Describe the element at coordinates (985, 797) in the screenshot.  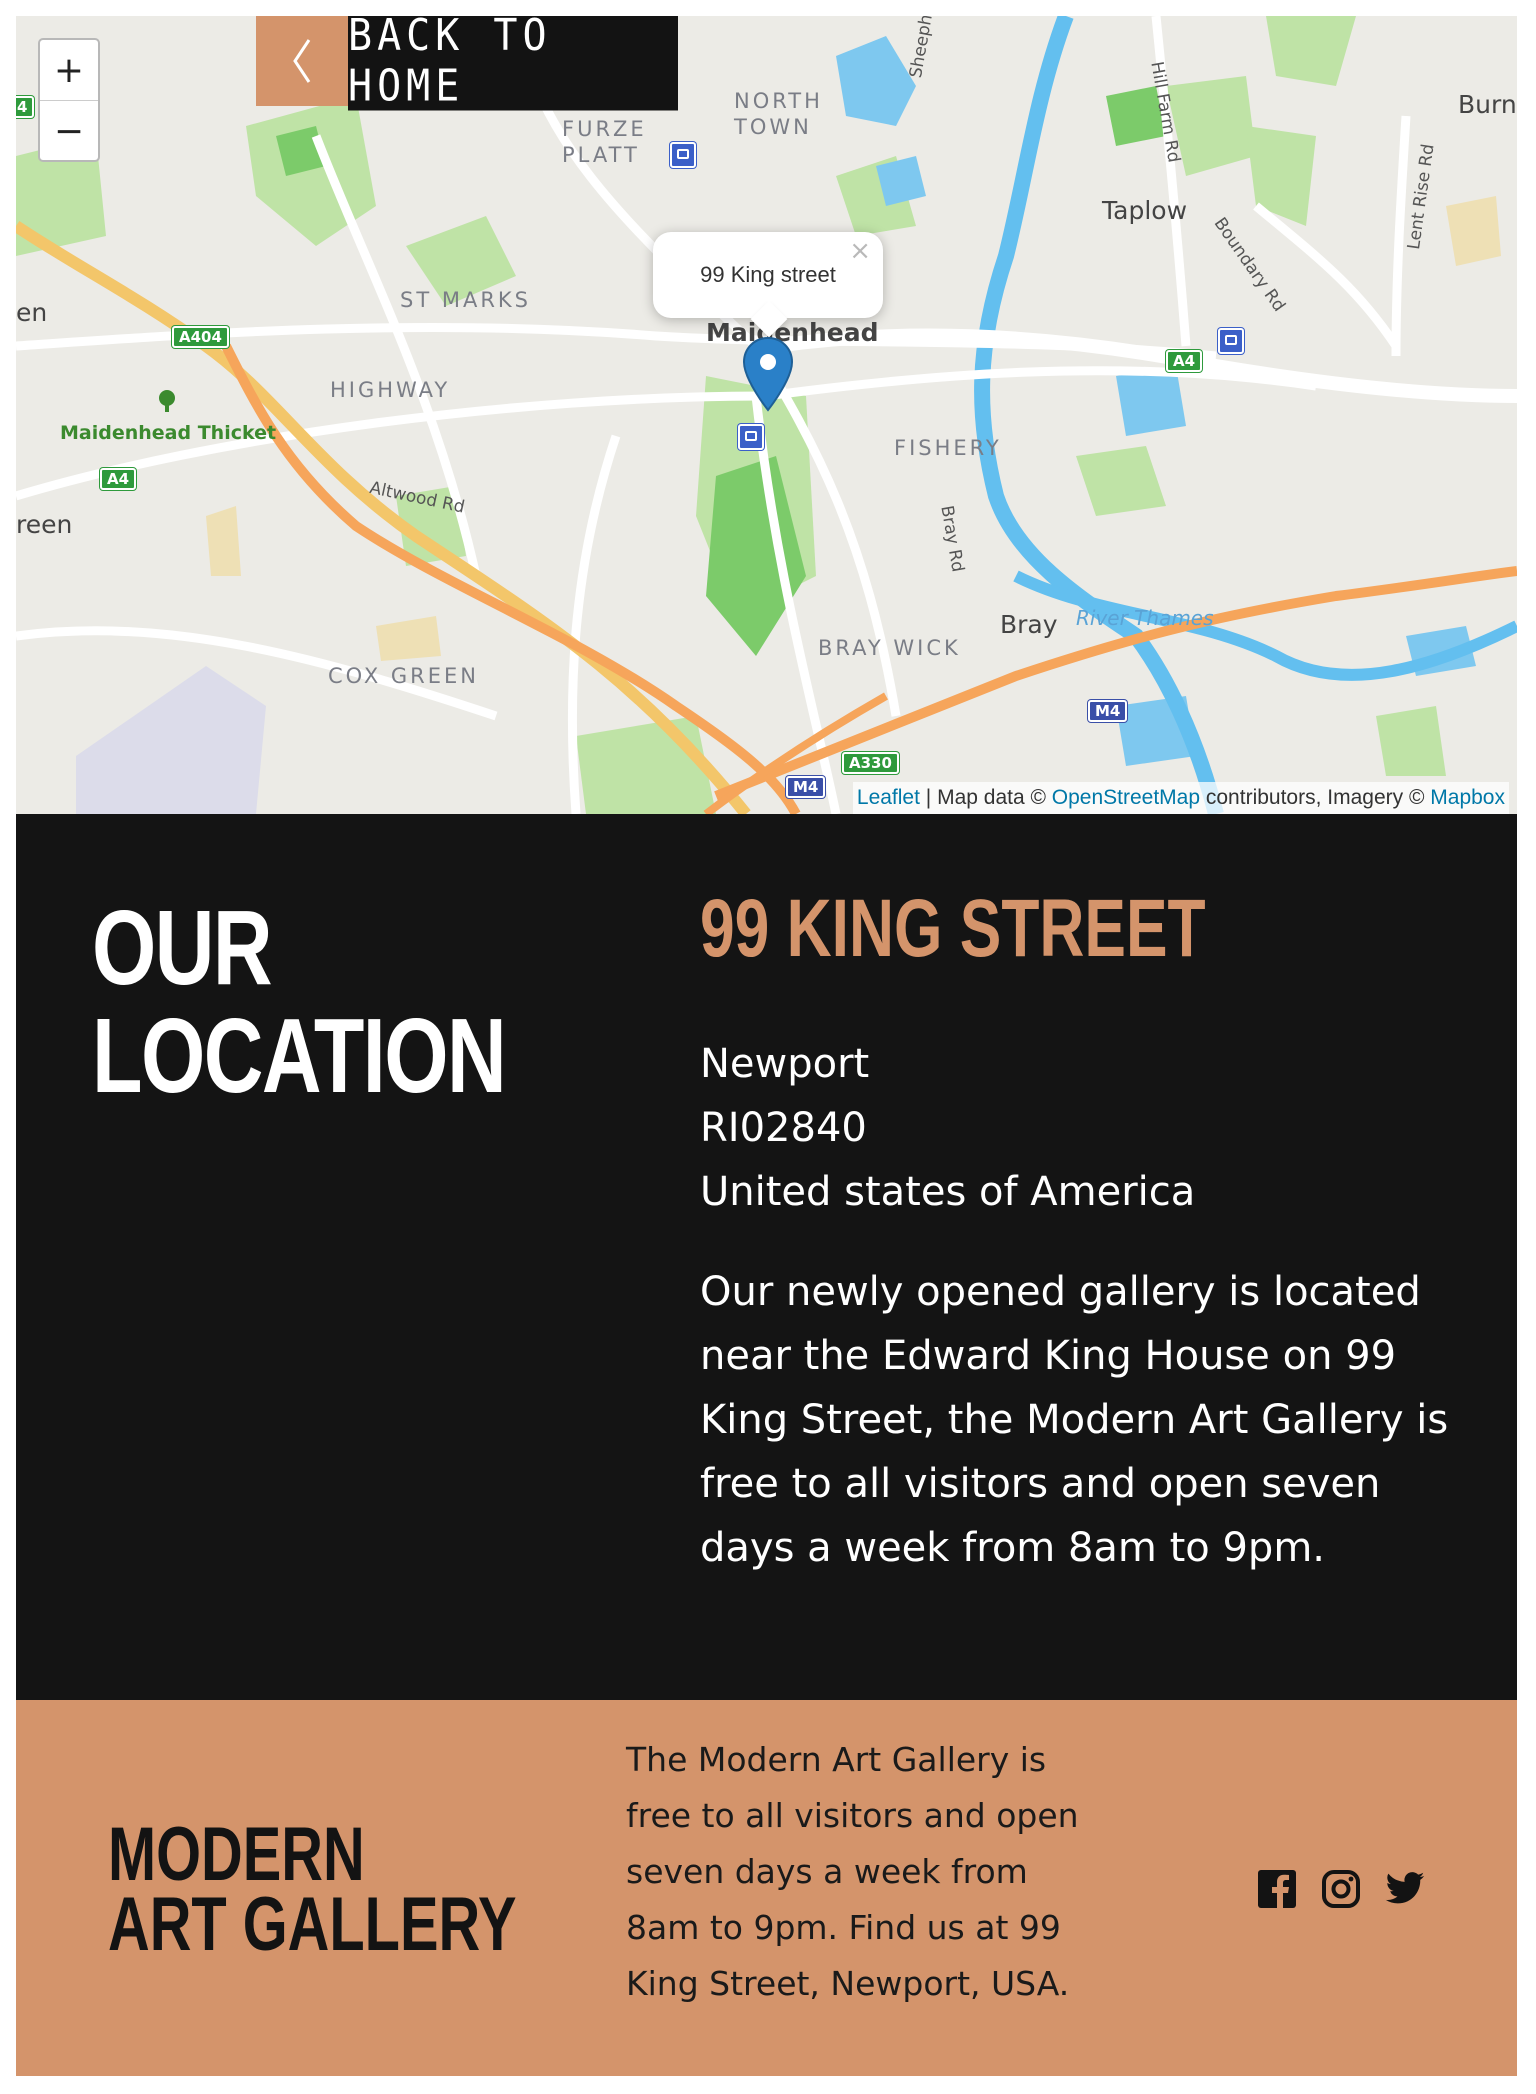
I see `attribution-sep: | Map data ©` at that location.